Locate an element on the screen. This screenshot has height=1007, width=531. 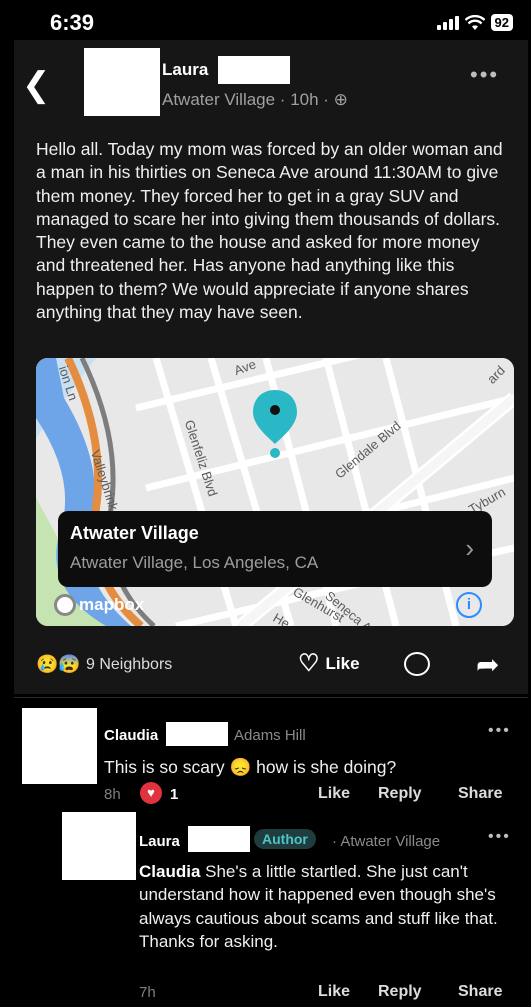
info-icon: i is located at coordinates (469, 605).